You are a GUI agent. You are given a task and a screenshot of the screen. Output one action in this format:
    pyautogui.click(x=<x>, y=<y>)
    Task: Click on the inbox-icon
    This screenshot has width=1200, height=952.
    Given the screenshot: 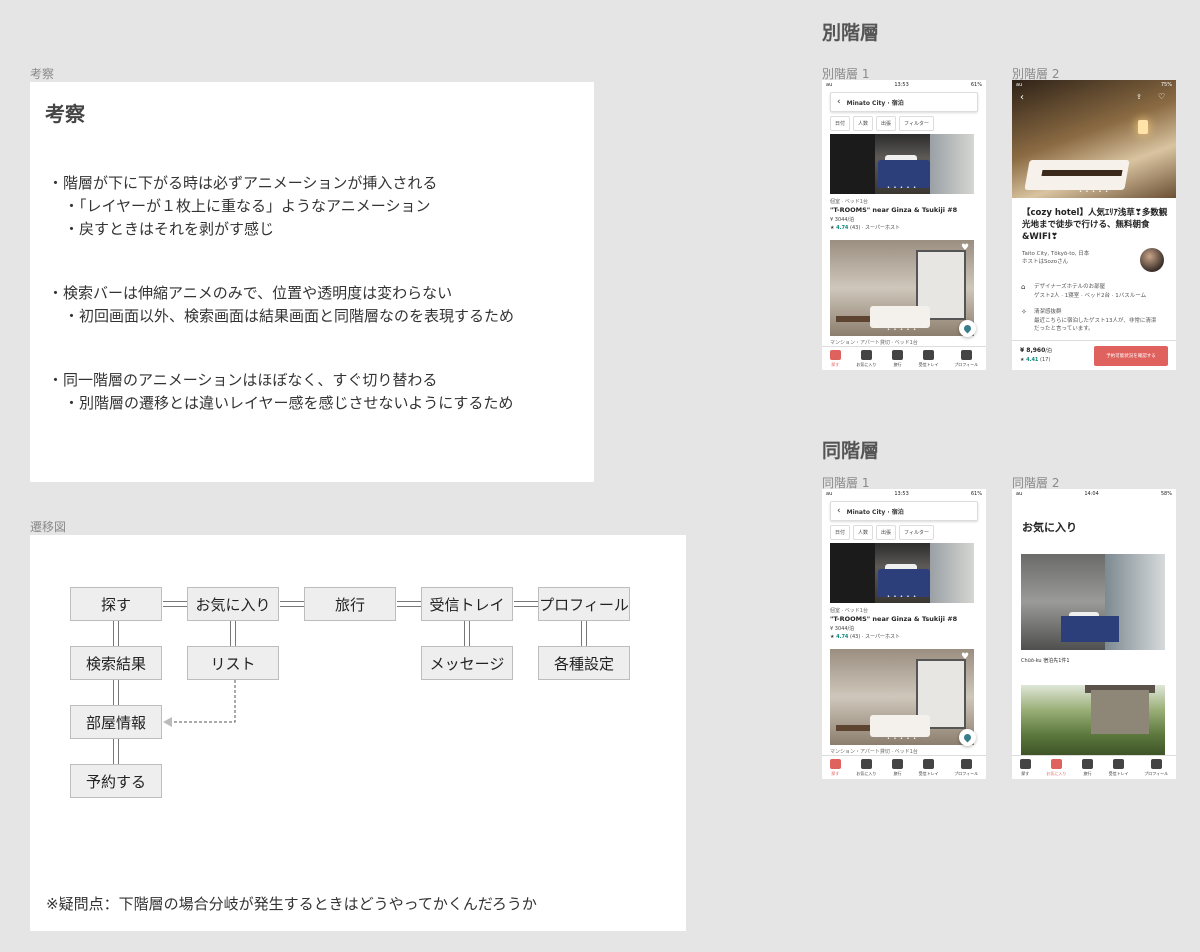 What is the action you would take?
    pyautogui.click(x=929, y=354)
    